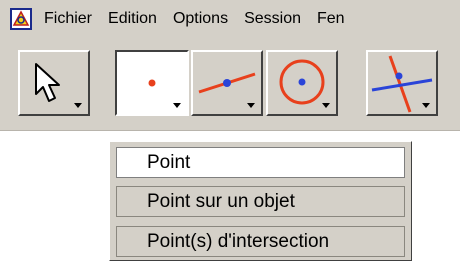 This screenshot has height=261, width=460. Describe the element at coordinates (402, 83) in the screenshot. I see `intersection-tool-button` at that location.